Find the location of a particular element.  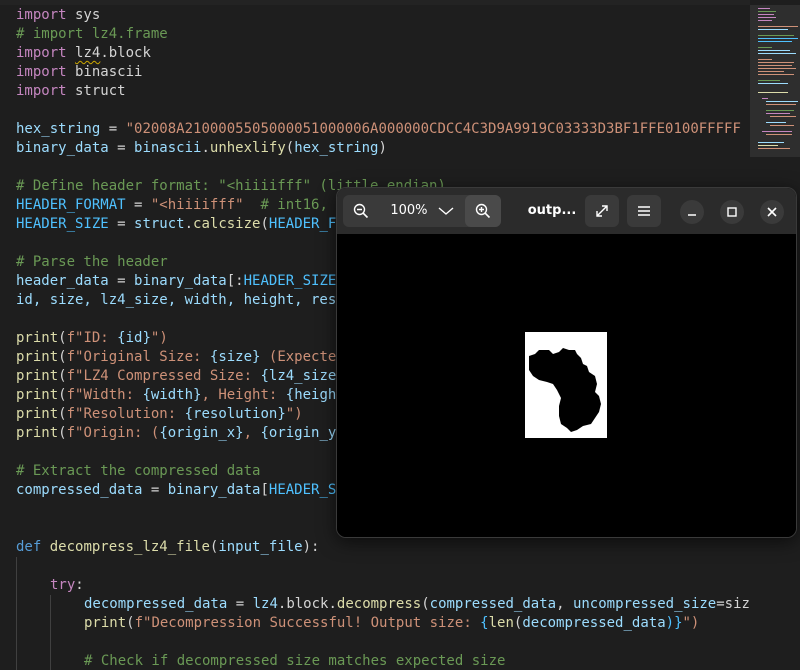

code-line-29: def decompress_lz4_file(input_file): is located at coordinates (168, 547).